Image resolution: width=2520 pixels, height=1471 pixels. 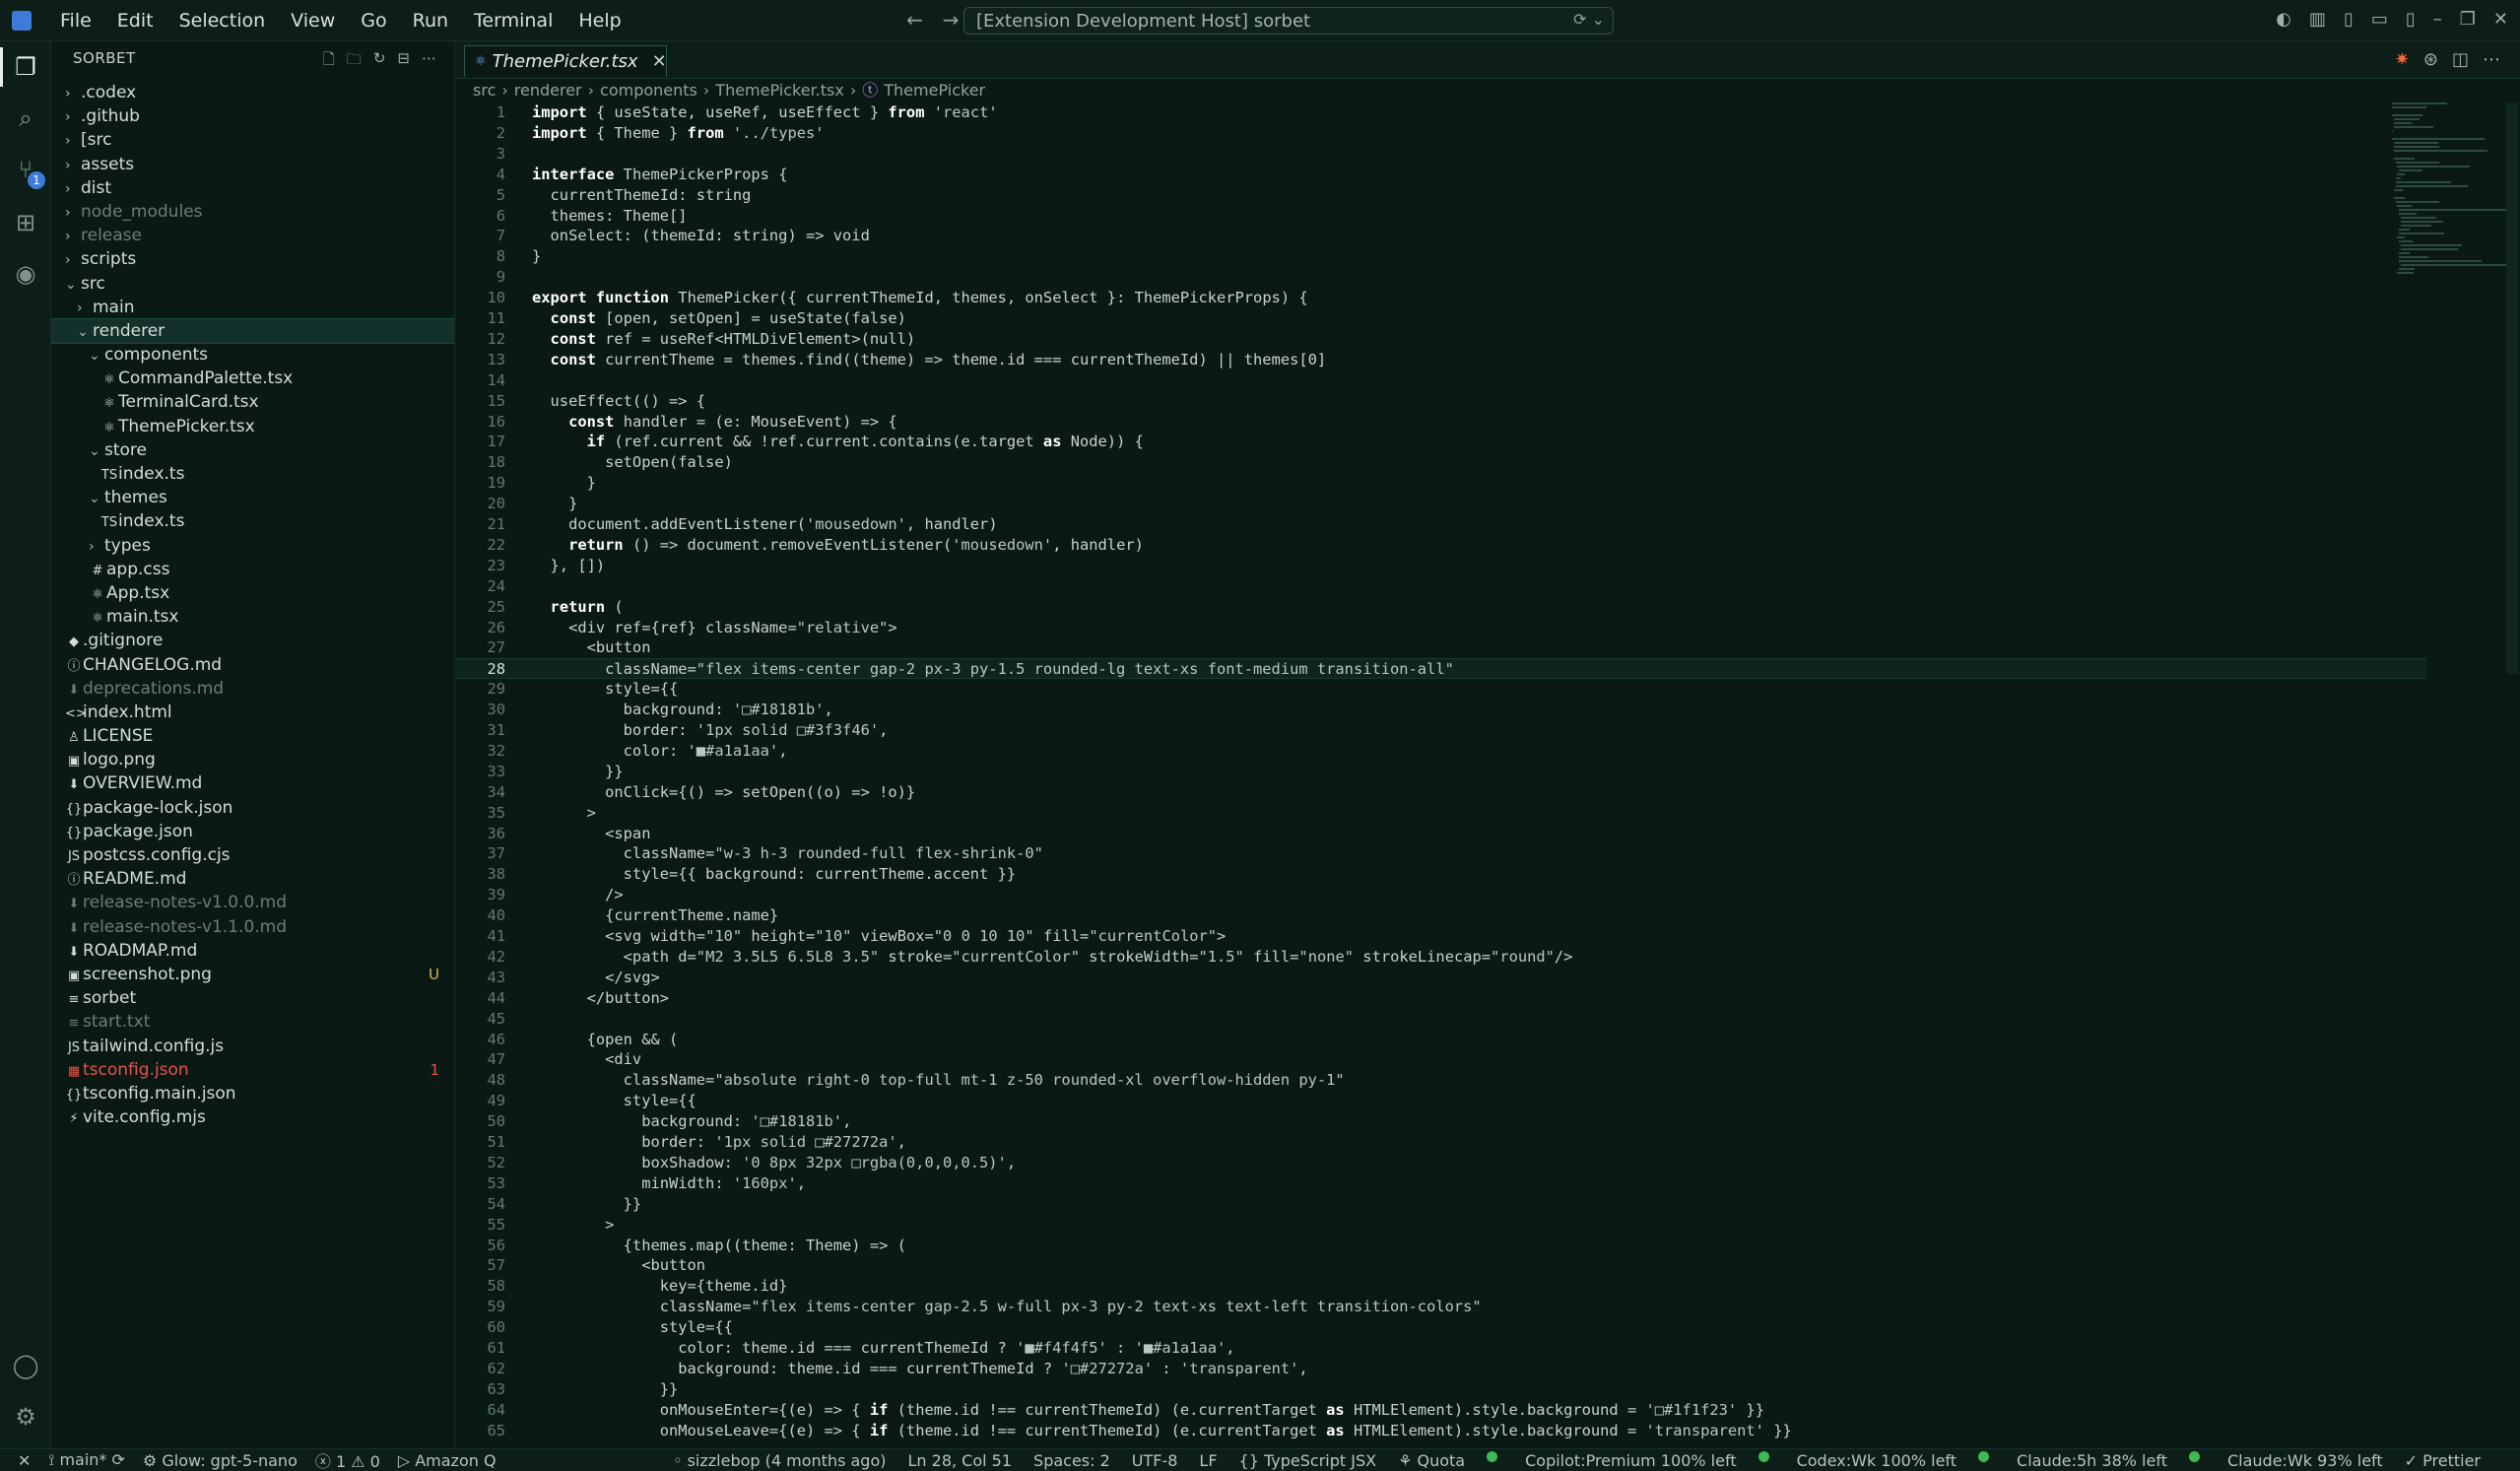 I want to click on tree-file: <>index.html, so click(x=252, y=712).